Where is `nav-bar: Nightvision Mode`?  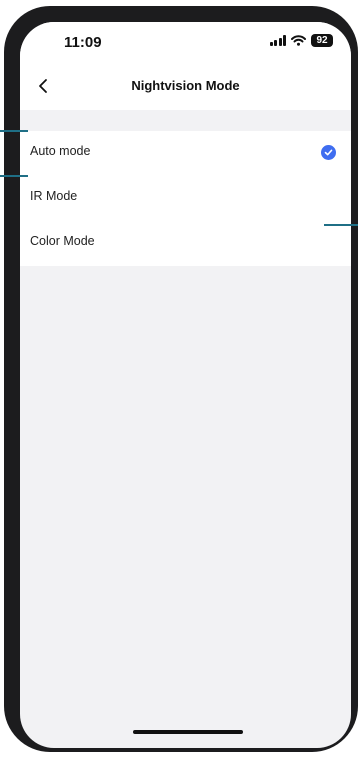
nav-bar: Nightvision Mode is located at coordinates (185, 86).